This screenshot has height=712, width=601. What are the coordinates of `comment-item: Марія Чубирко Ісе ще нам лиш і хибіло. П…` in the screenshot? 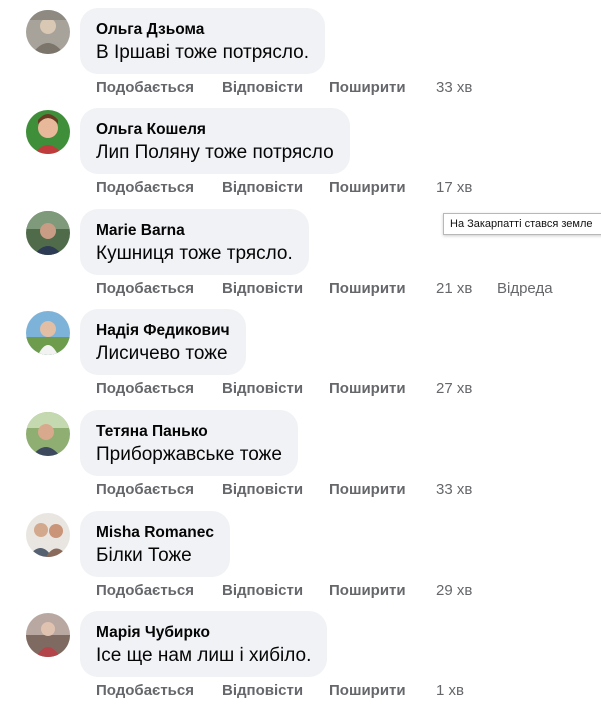 It's located at (300, 655).